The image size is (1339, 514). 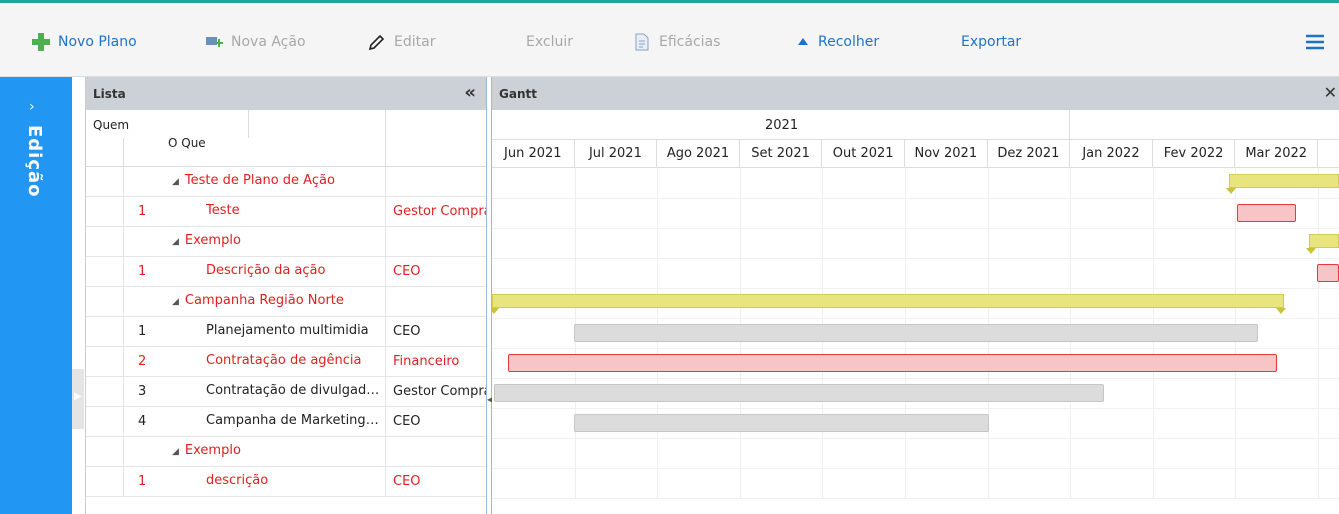 I want to click on pencil-icon, so click(x=376, y=42).